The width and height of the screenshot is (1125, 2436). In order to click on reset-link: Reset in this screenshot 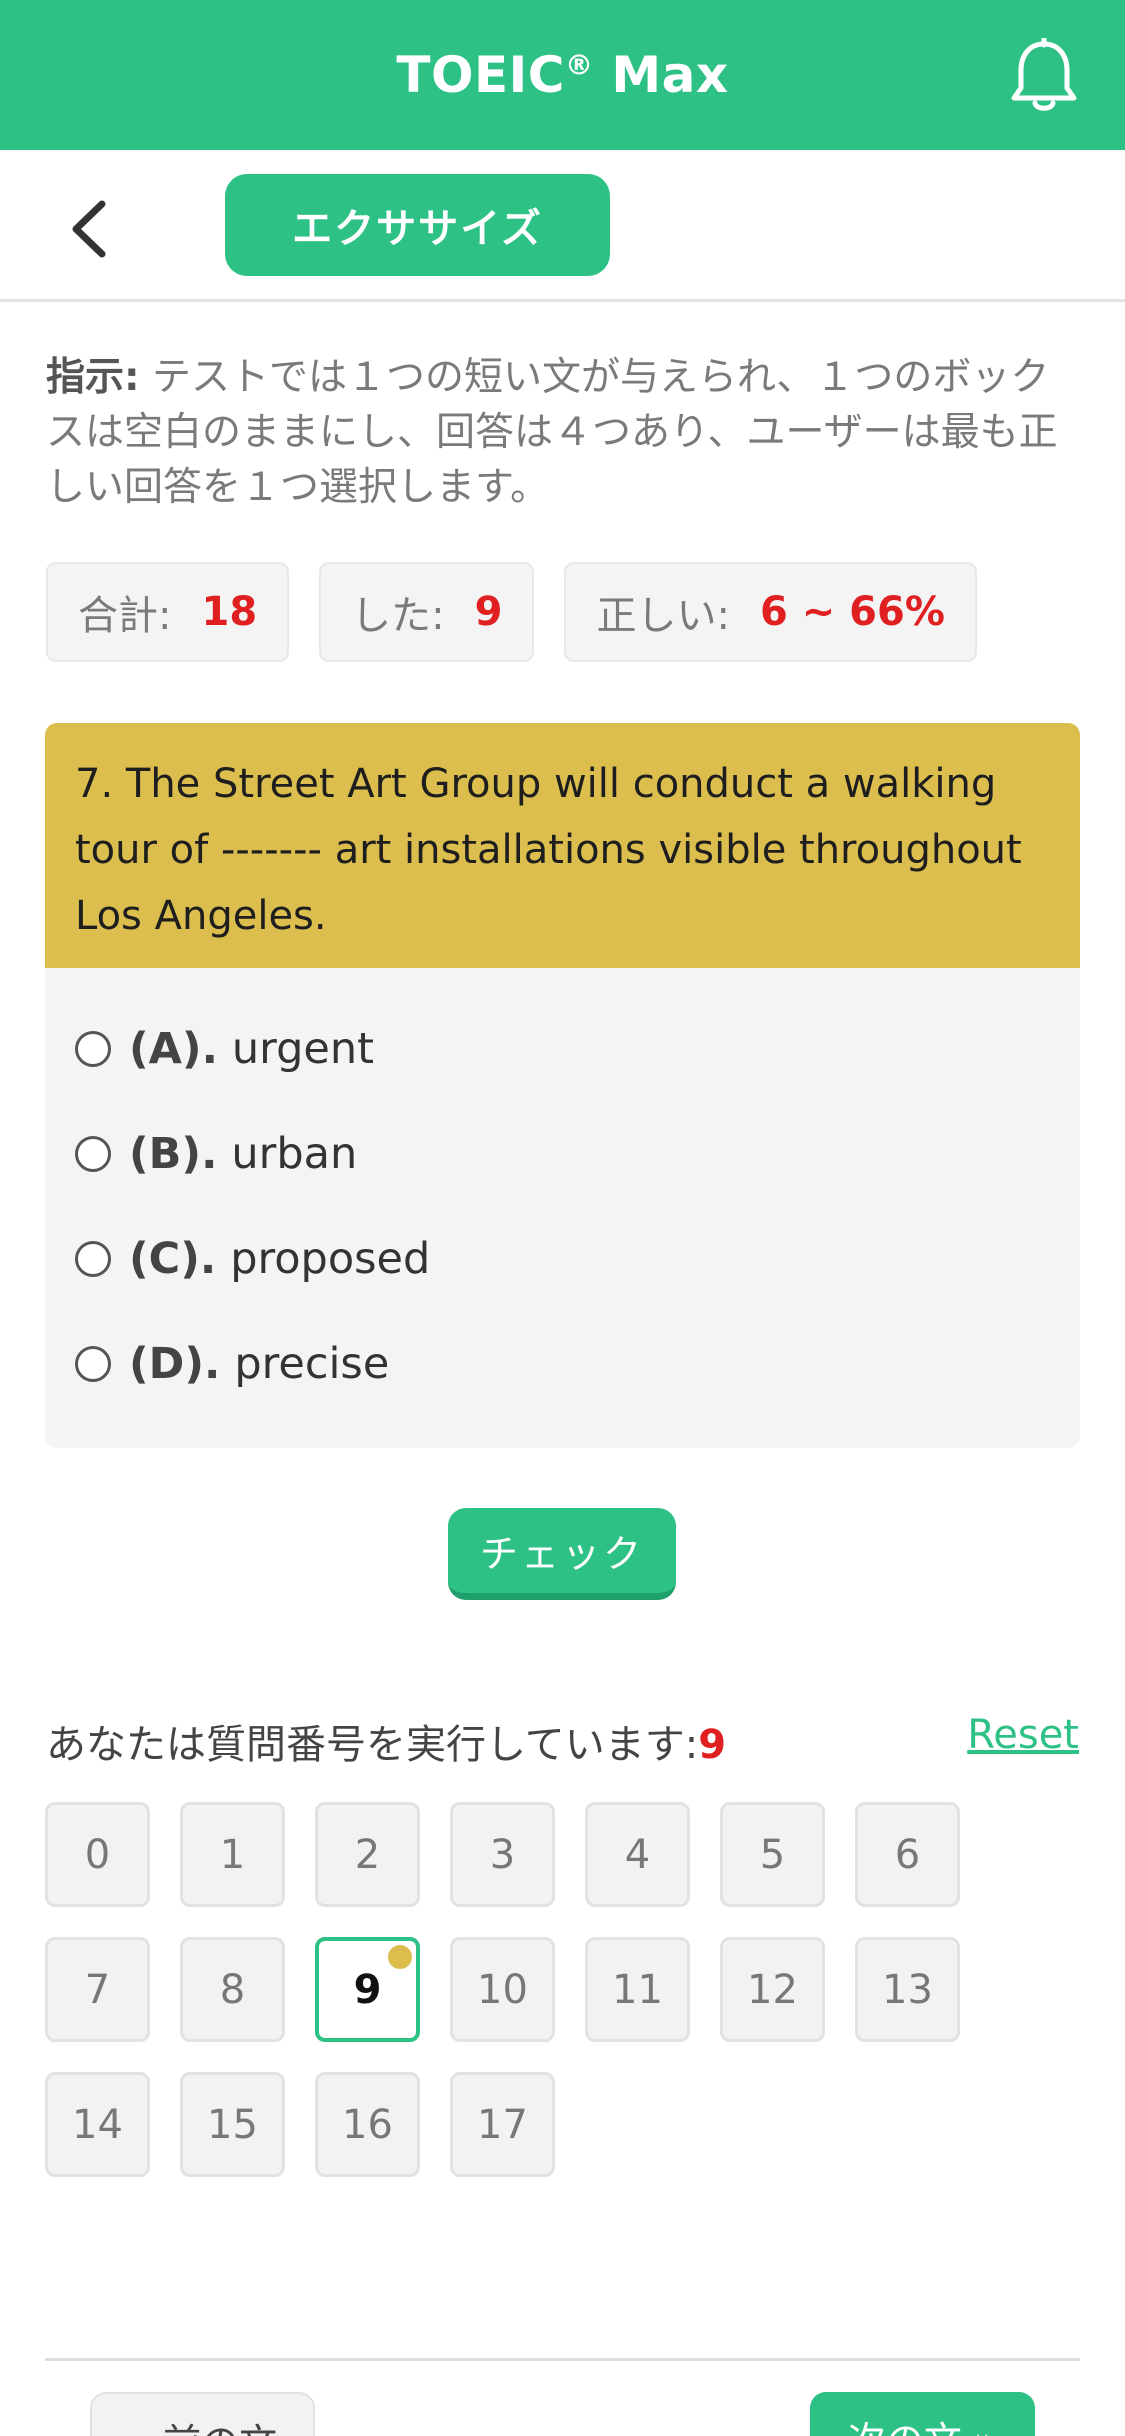, I will do `click(1023, 1735)`.